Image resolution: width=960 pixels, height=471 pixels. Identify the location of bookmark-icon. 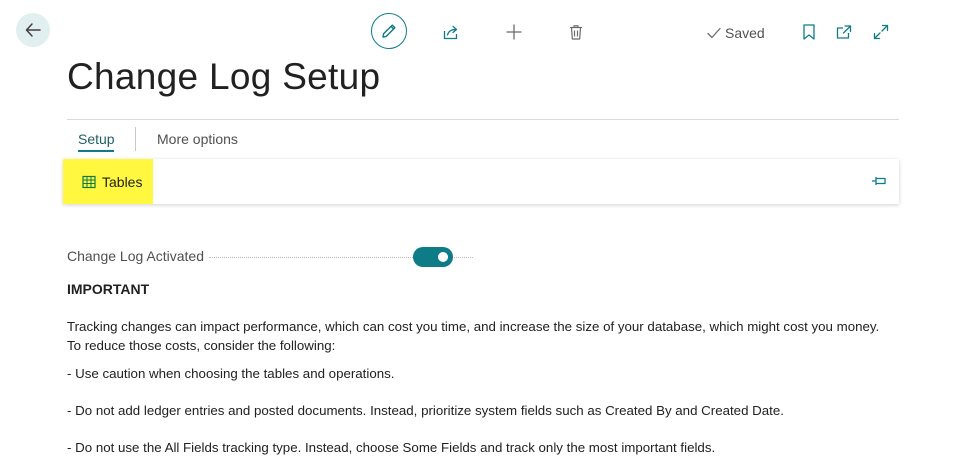
(809, 32).